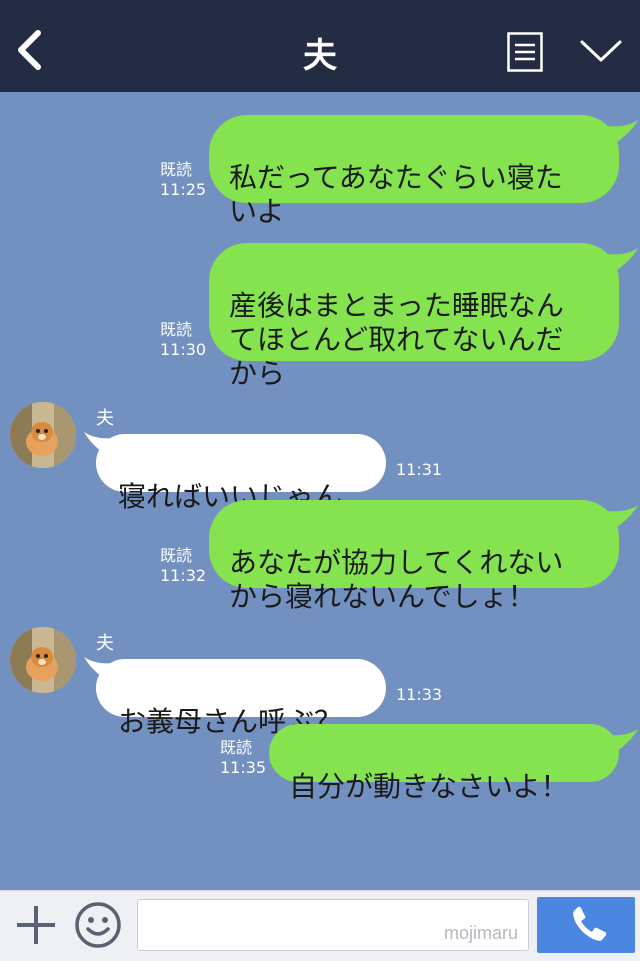 This screenshot has width=640, height=961. What do you see at coordinates (183, 189) in the screenshot?
I see `message-time: 11:25` at bounding box center [183, 189].